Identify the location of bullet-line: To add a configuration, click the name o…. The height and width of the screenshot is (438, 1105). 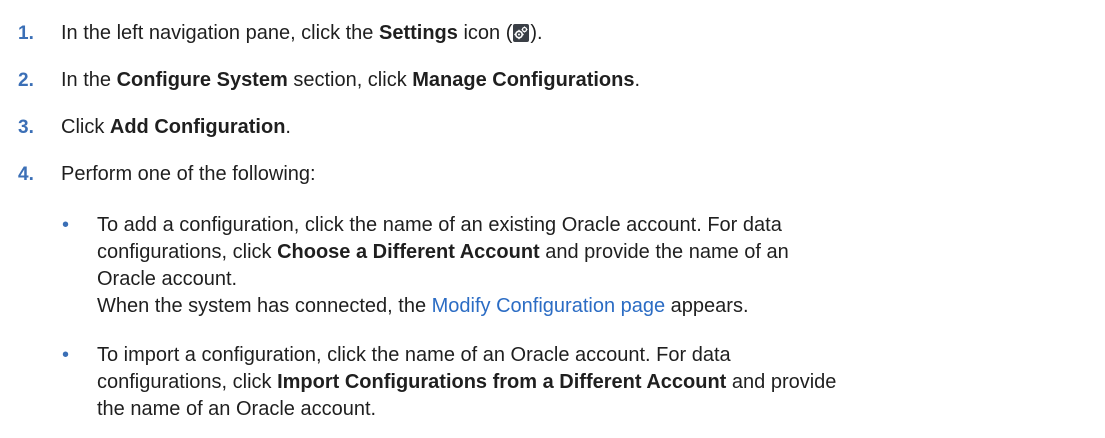
(439, 225).